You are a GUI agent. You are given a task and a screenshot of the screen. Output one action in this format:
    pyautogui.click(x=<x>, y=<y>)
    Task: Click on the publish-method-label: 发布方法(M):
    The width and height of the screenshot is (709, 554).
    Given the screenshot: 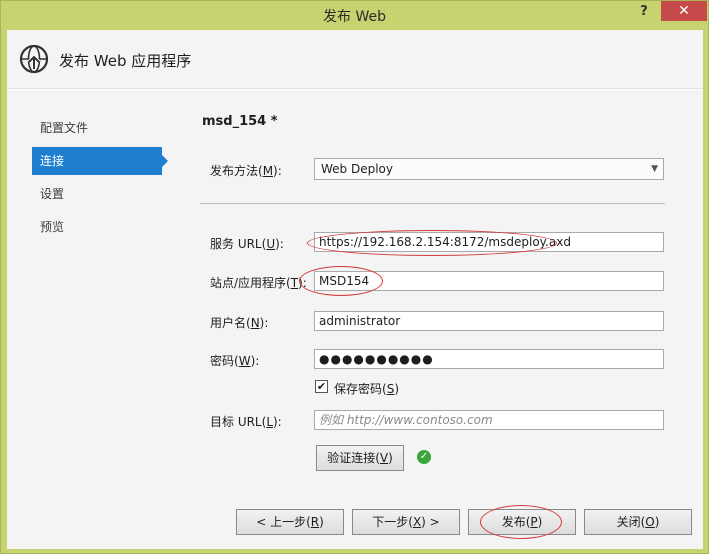 What is the action you would take?
    pyautogui.click(x=246, y=171)
    